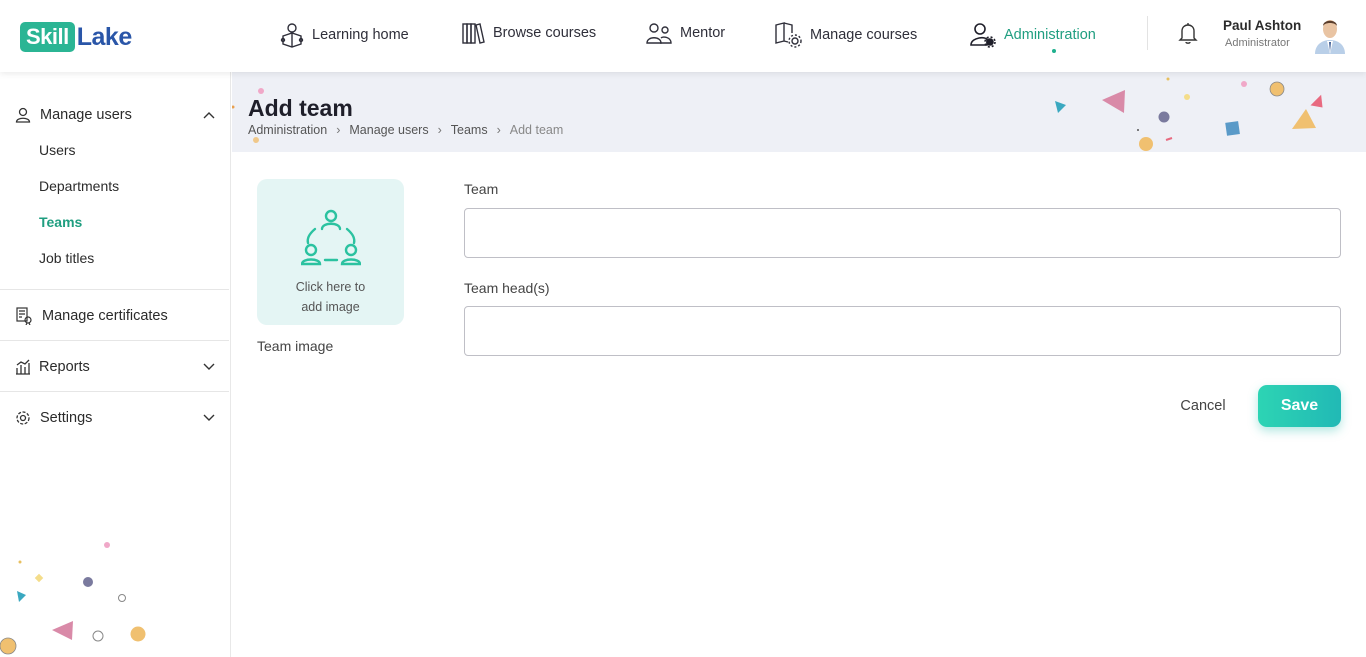  I want to click on nav-label: Manage courses, so click(864, 35).